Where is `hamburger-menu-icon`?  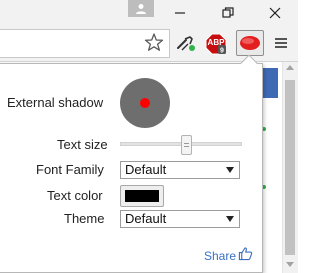
hamburger-menu-icon is located at coordinates (281, 43).